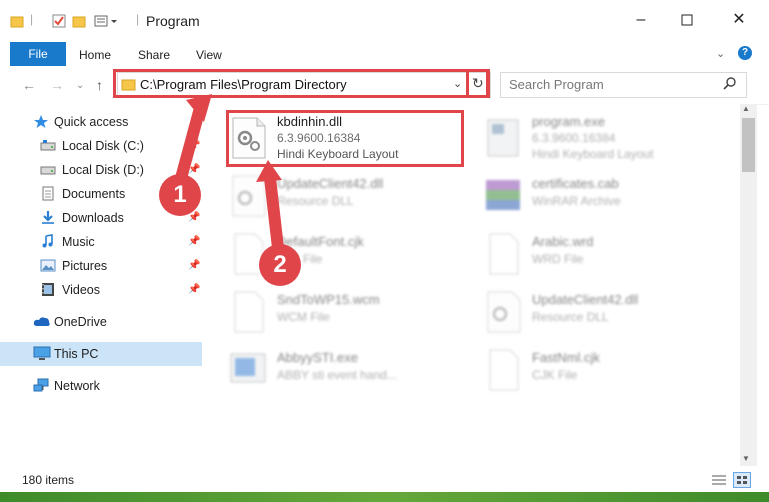 Image resolution: width=769 pixels, height=502 pixels. Describe the element at coordinates (229, 174) in the screenshot. I see `step-arrows` at that location.